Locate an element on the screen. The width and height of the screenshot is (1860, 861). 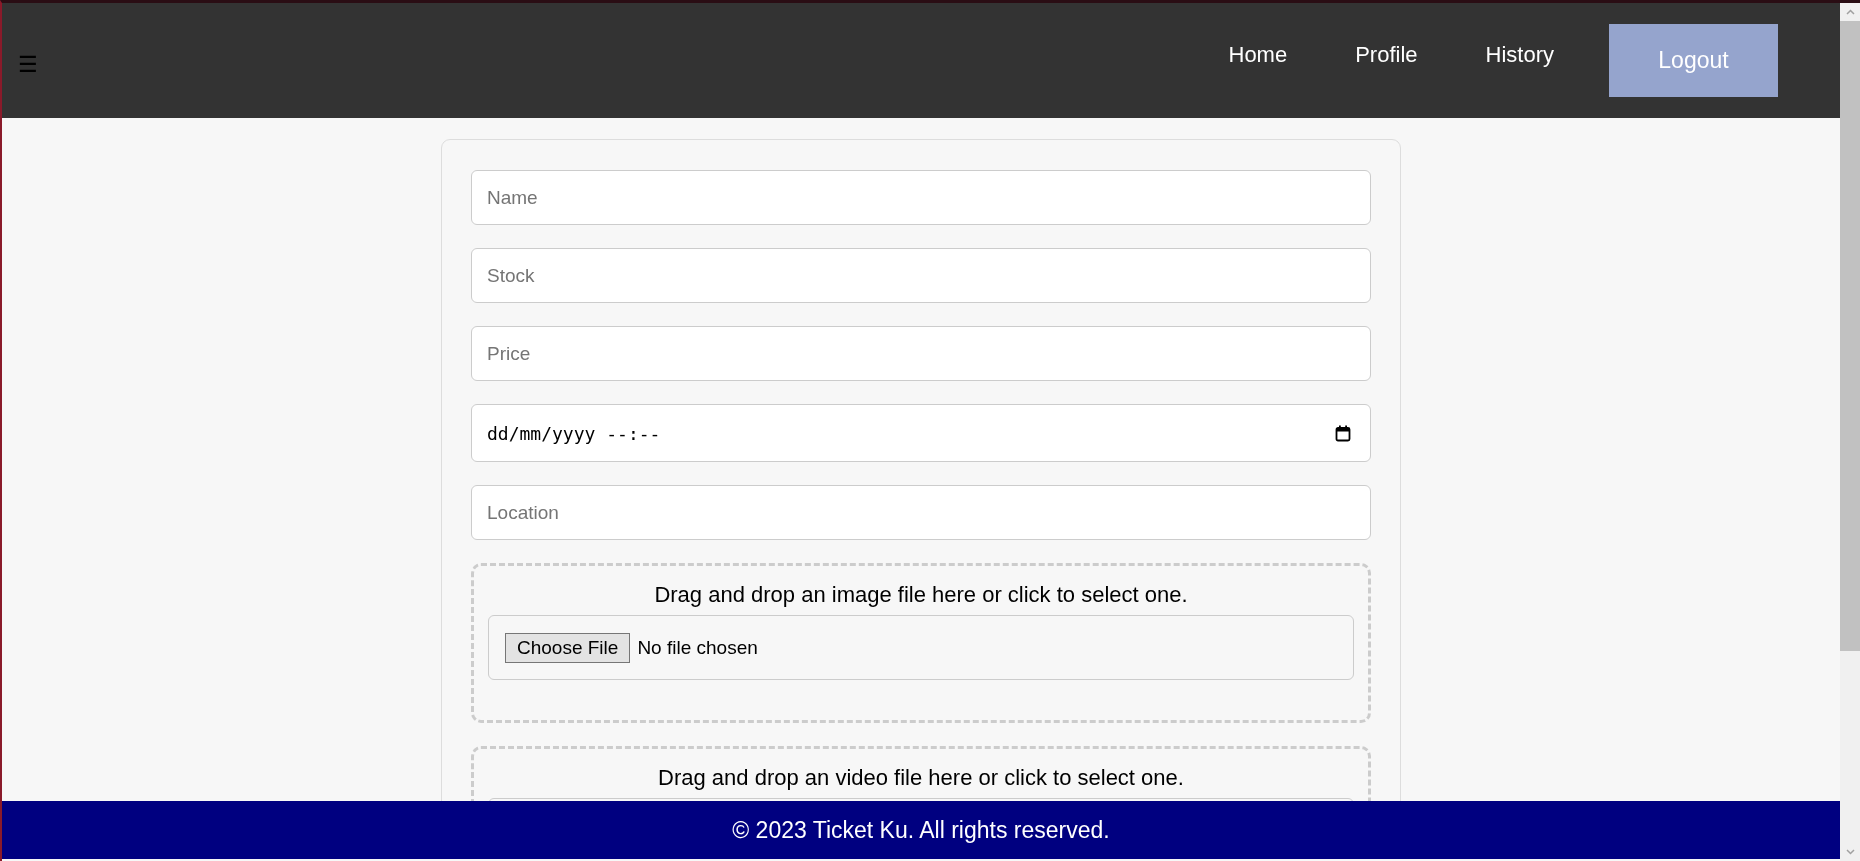
file-drop-zone: Drag and drop an image file here or click to select one. Choose File No file chosen is located at coordinates (921, 643).